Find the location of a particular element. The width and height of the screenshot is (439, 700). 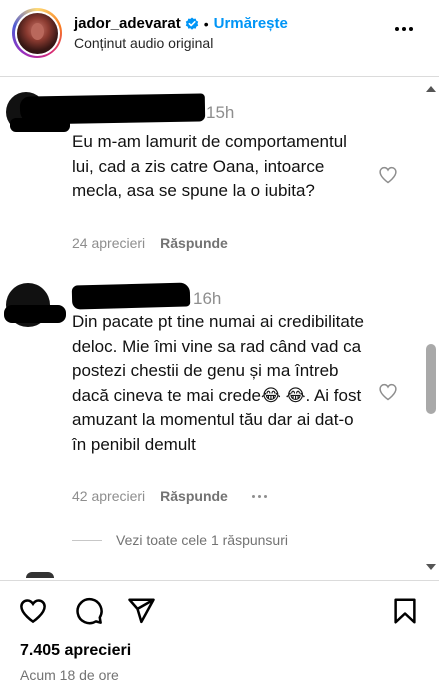

comment-time: 16h is located at coordinates (207, 298).